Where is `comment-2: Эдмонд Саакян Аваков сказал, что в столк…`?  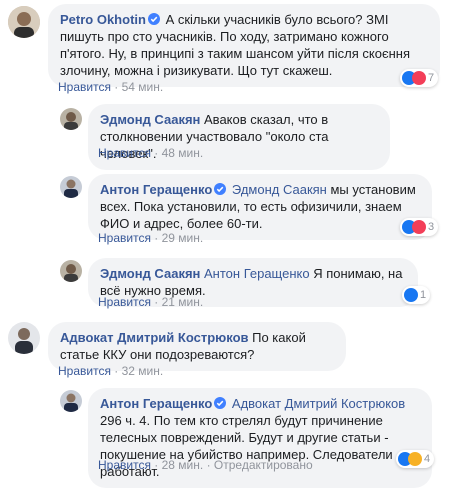
comment-2: Эдмонд Саакян Аваков сказал, что в столк… is located at coordinates (229, 135).